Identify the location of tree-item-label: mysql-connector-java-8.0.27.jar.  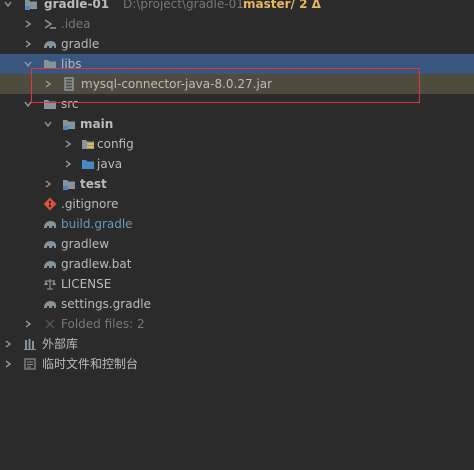
(177, 84).